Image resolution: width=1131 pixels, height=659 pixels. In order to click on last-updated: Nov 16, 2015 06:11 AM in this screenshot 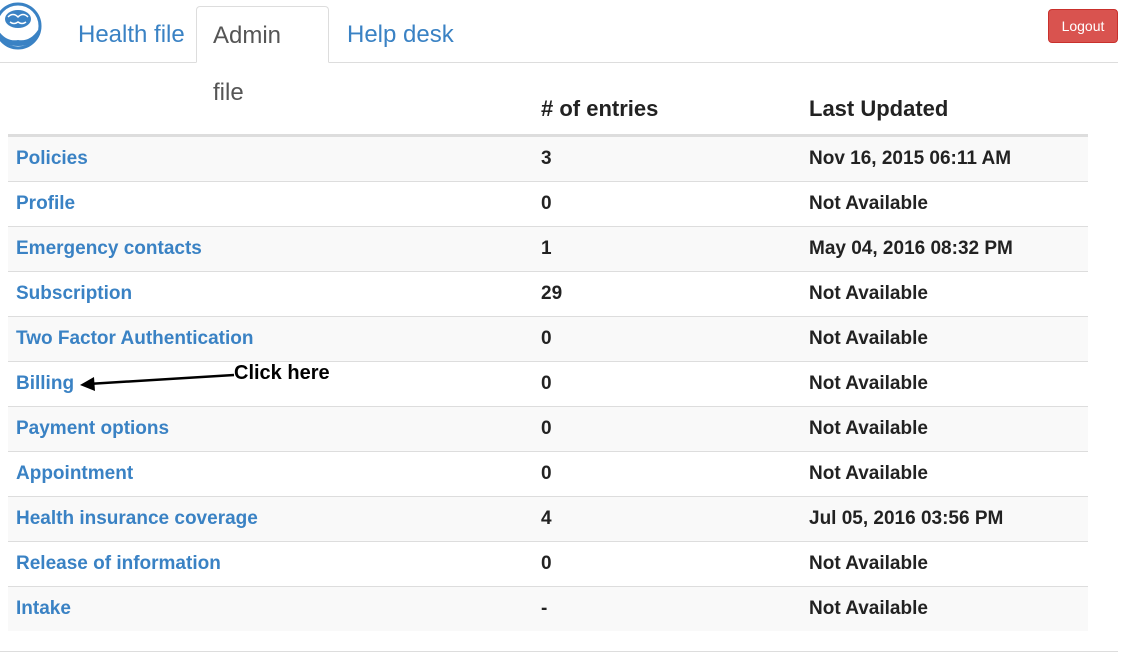, I will do `click(910, 158)`.